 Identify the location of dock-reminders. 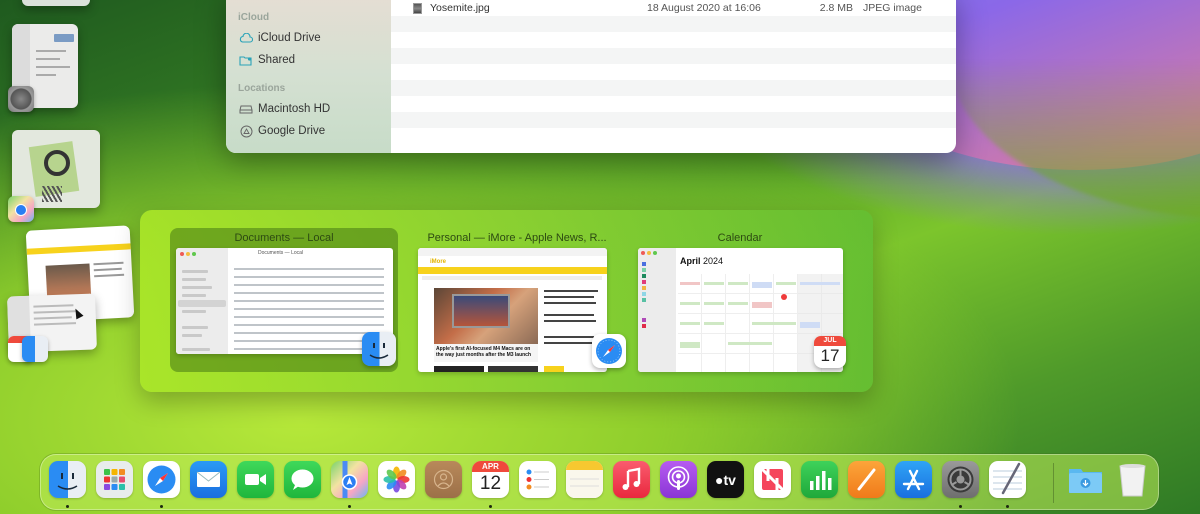
(537, 479).